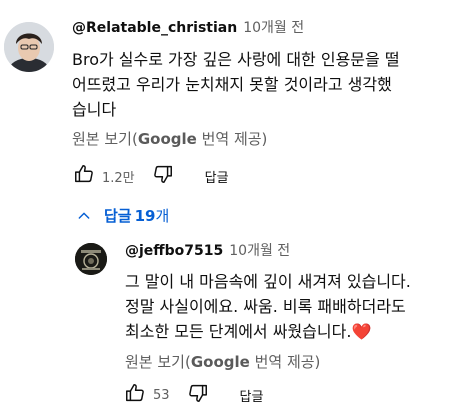  Describe the element at coordinates (361, 331) in the screenshot. I see `heart-emoji: ❤️` at that location.